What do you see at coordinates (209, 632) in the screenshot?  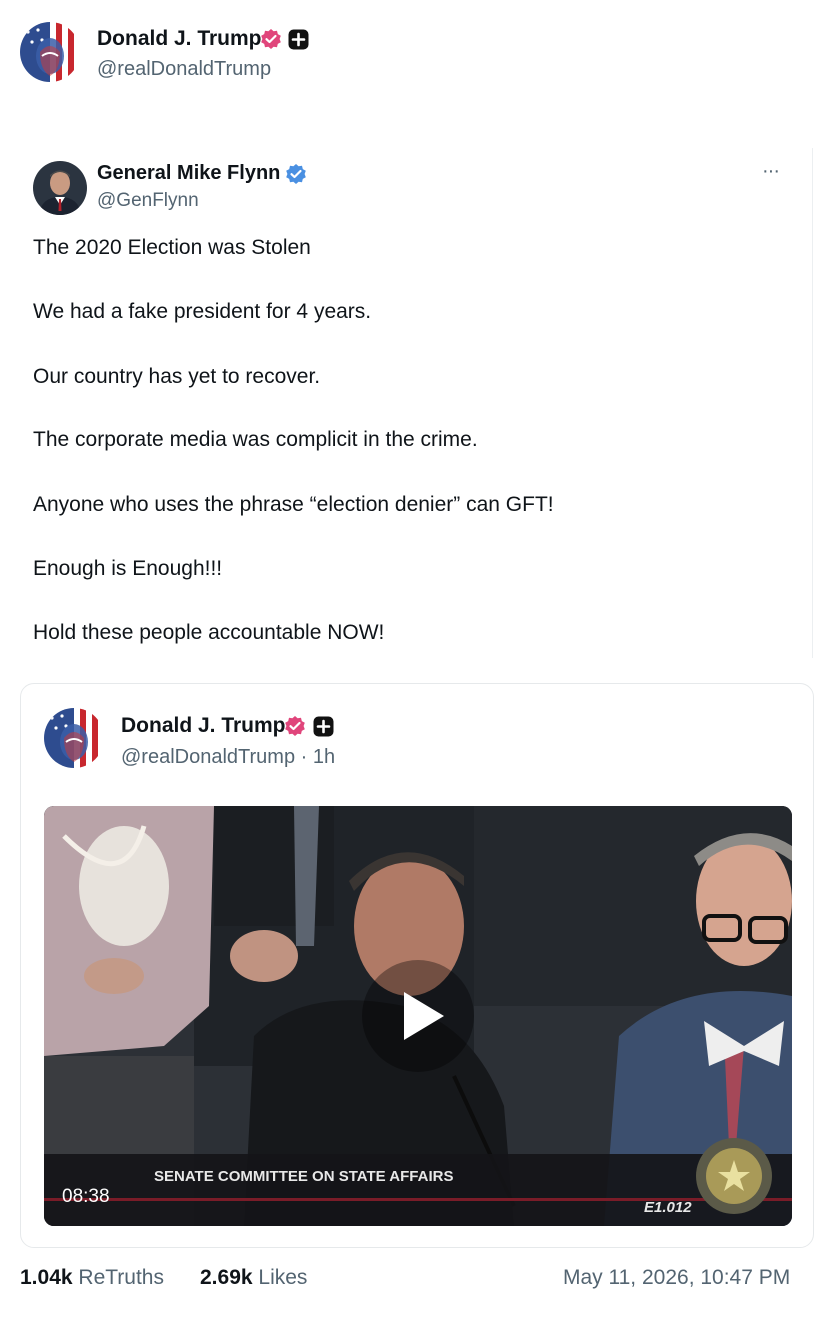 I see `post-text-line: Hold these people accountable NOW!` at bounding box center [209, 632].